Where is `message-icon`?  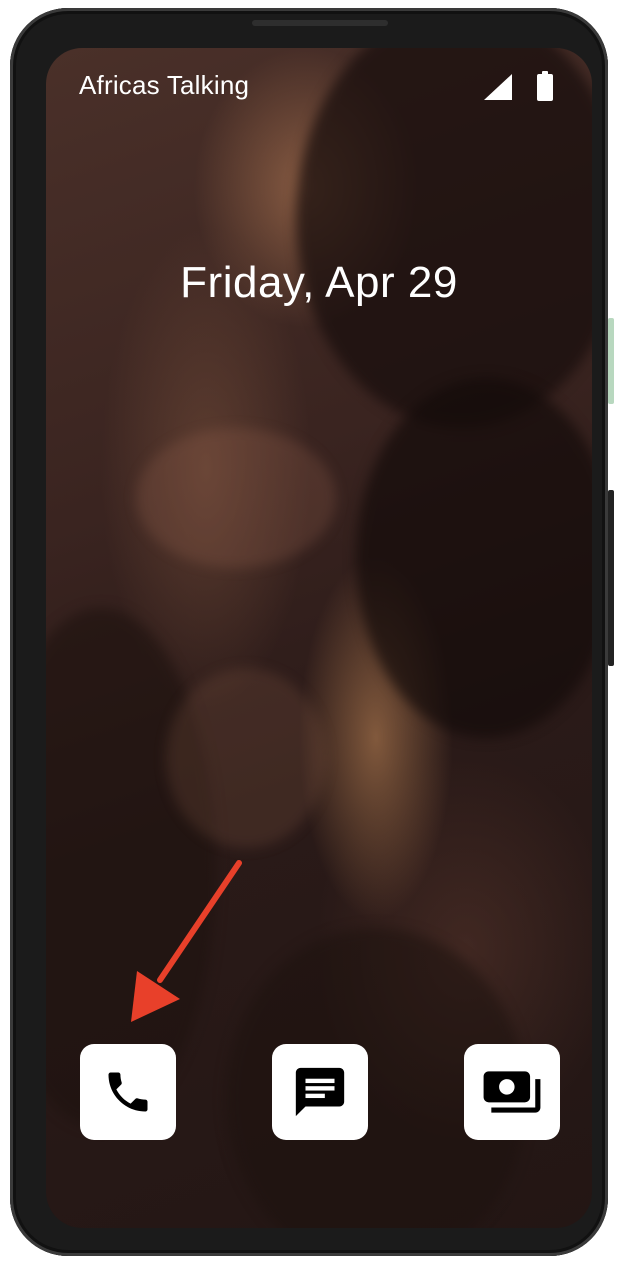 message-icon is located at coordinates (320, 1092).